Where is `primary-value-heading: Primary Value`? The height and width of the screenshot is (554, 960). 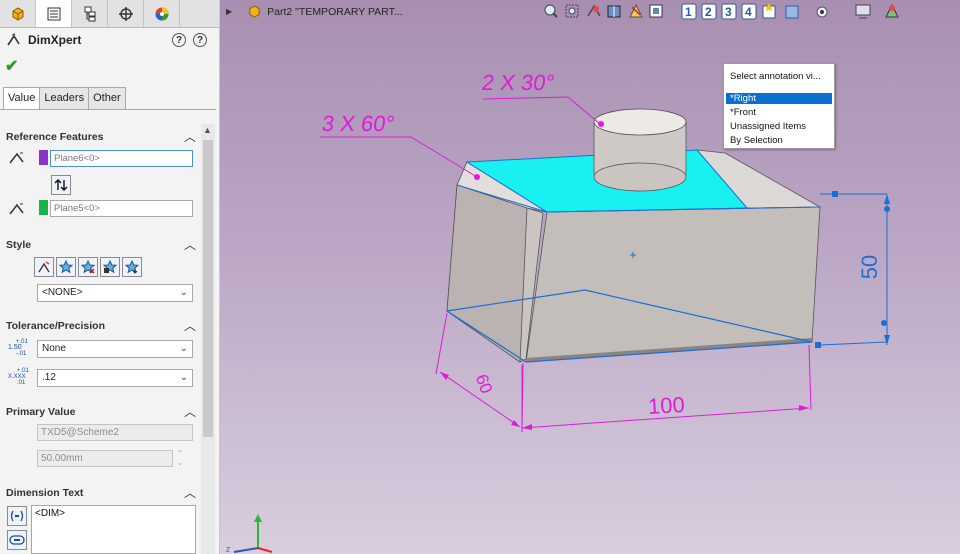 primary-value-heading: Primary Value is located at coordinates (41, 412).